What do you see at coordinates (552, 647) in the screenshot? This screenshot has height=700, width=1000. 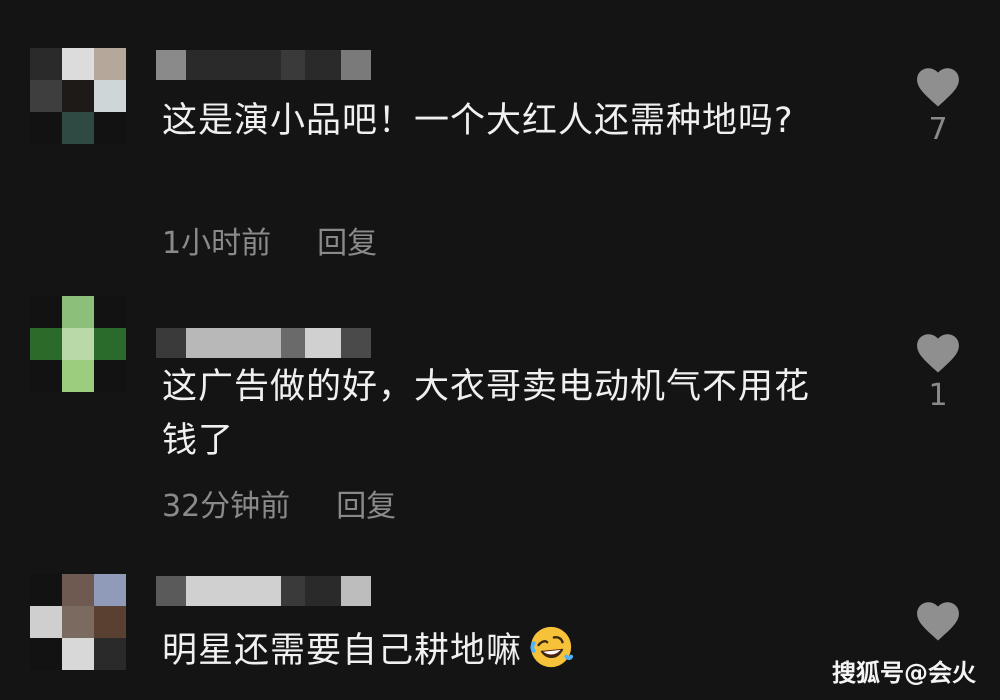 I see `rofl-emoji-icon` at bounding box center [552, 647].